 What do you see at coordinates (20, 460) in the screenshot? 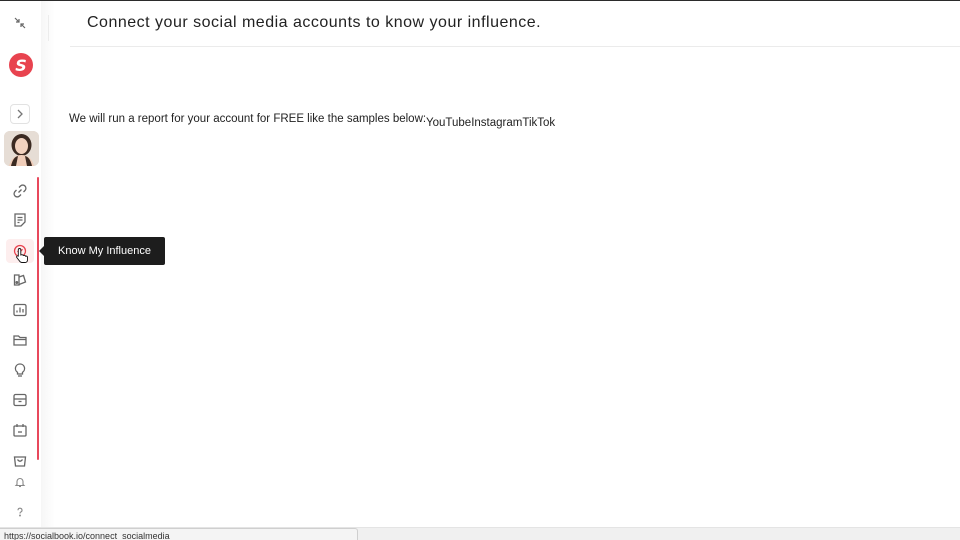
I see `shopping-bag-icon` at bounding box center [20, 460].